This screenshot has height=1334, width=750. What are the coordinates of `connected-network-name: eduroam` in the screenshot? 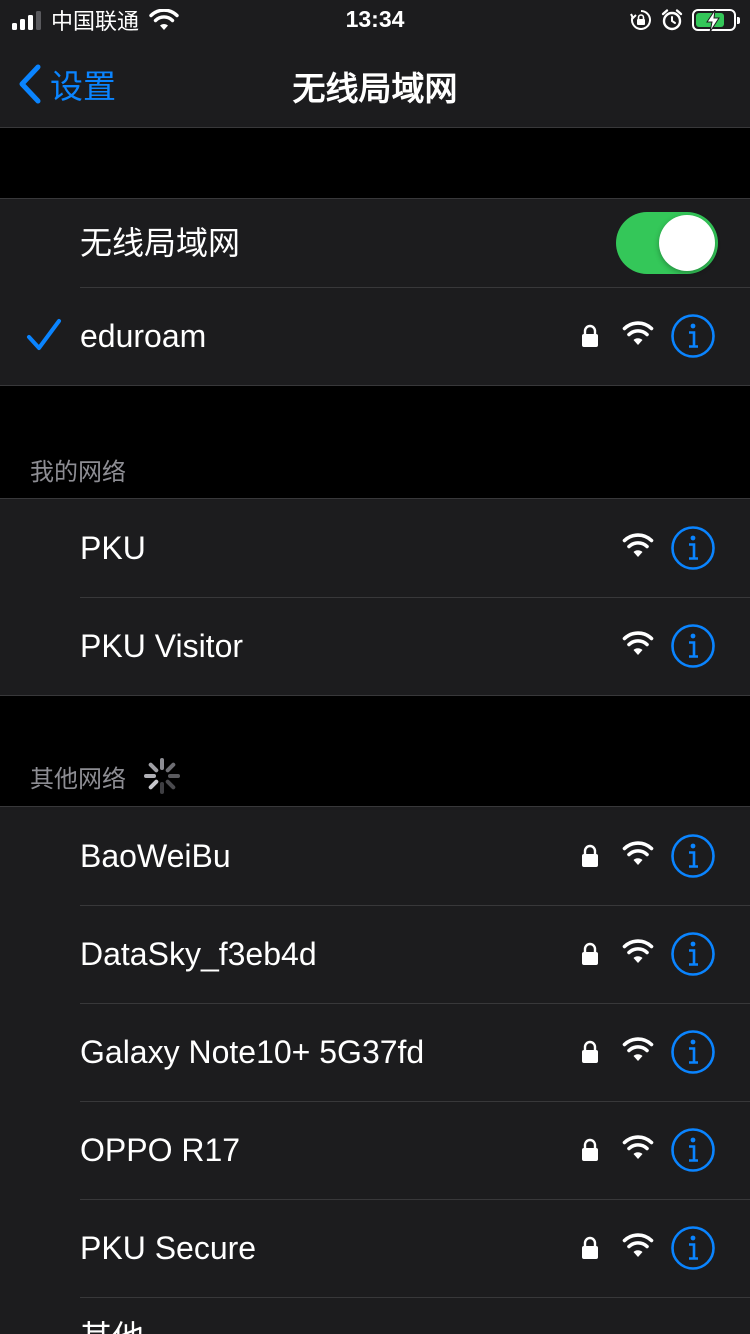 It's located at (143, 336).